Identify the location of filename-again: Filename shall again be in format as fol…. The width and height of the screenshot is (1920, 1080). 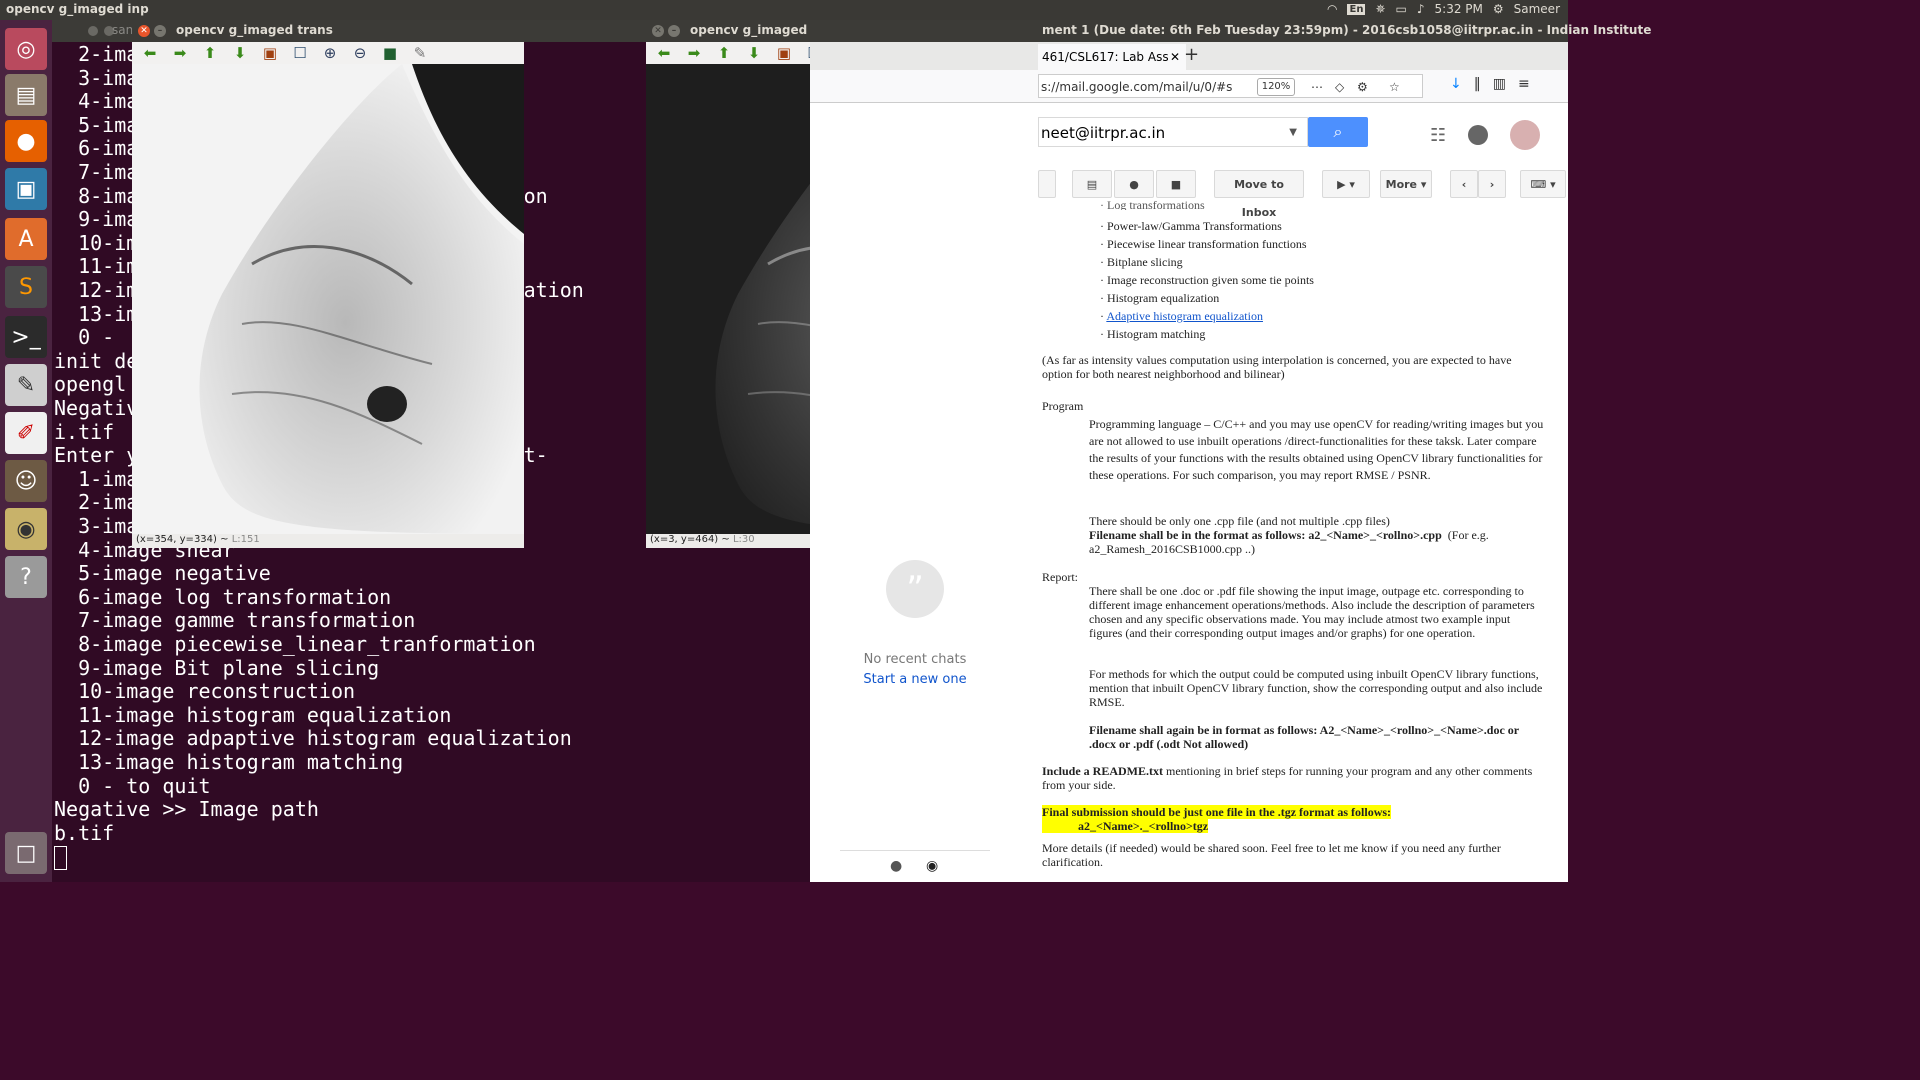
(1304, 737).